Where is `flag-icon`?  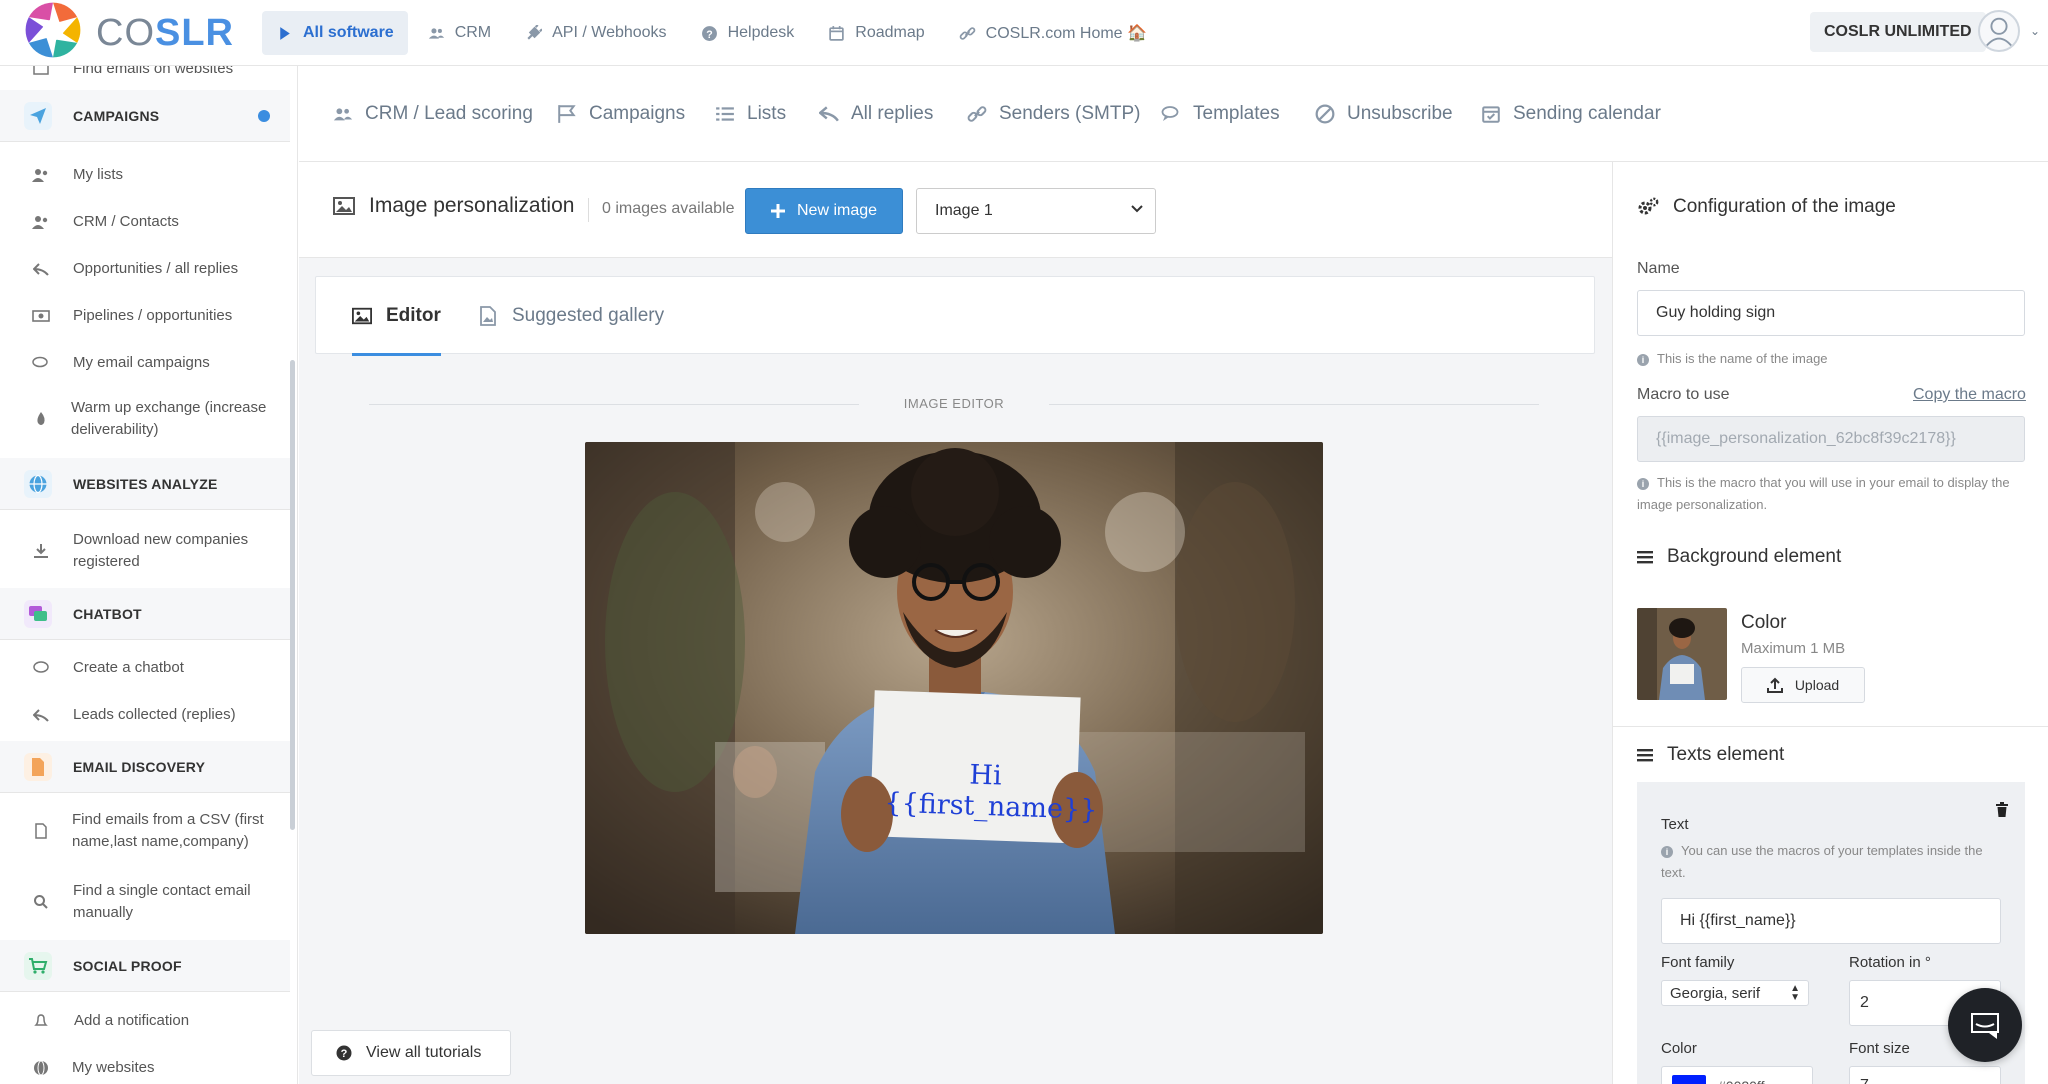 flag-icon is located at coordinates (567, 114).